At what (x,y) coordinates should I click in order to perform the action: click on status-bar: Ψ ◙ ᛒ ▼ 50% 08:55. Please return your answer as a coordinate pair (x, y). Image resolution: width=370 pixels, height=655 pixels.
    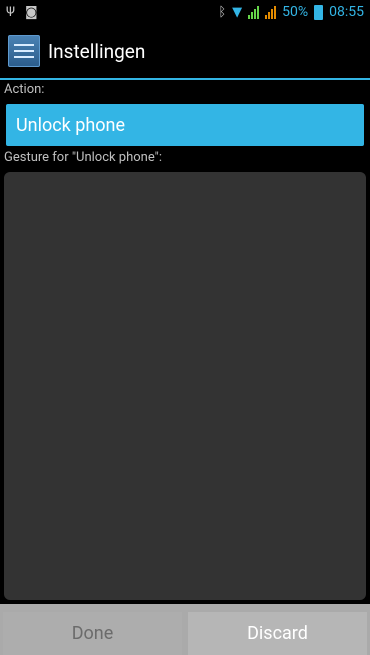
    Looking at the image, I should click on (185, 12).